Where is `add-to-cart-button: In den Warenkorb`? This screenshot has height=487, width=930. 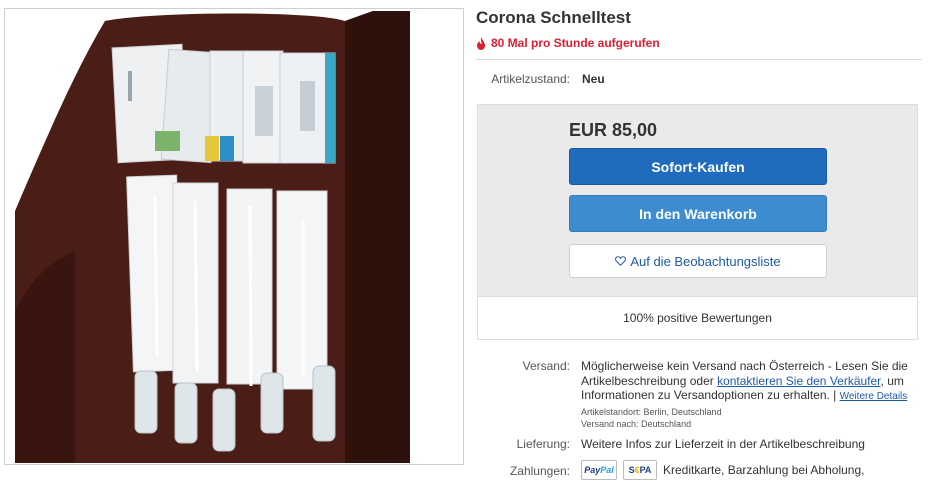 add-to-cart-button: In den Warenkorb is located at coordinates (698, 213).